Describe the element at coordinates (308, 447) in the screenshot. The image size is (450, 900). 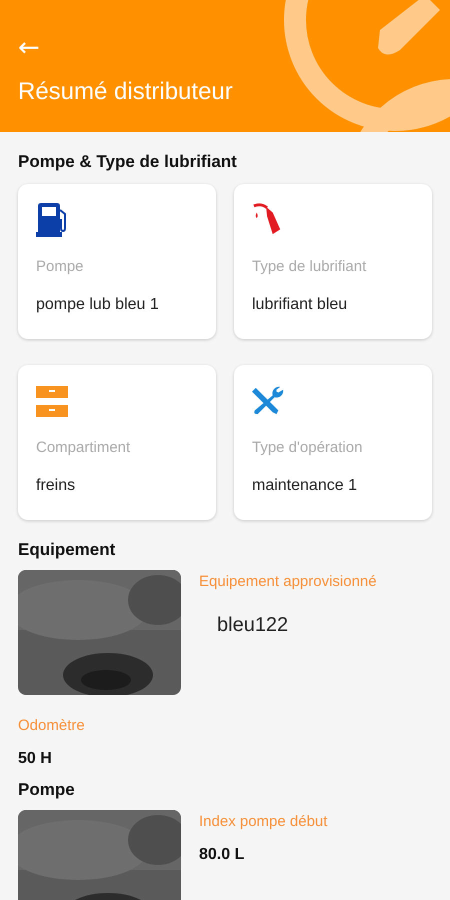
I see `card-label: Type d'opération` at that location.